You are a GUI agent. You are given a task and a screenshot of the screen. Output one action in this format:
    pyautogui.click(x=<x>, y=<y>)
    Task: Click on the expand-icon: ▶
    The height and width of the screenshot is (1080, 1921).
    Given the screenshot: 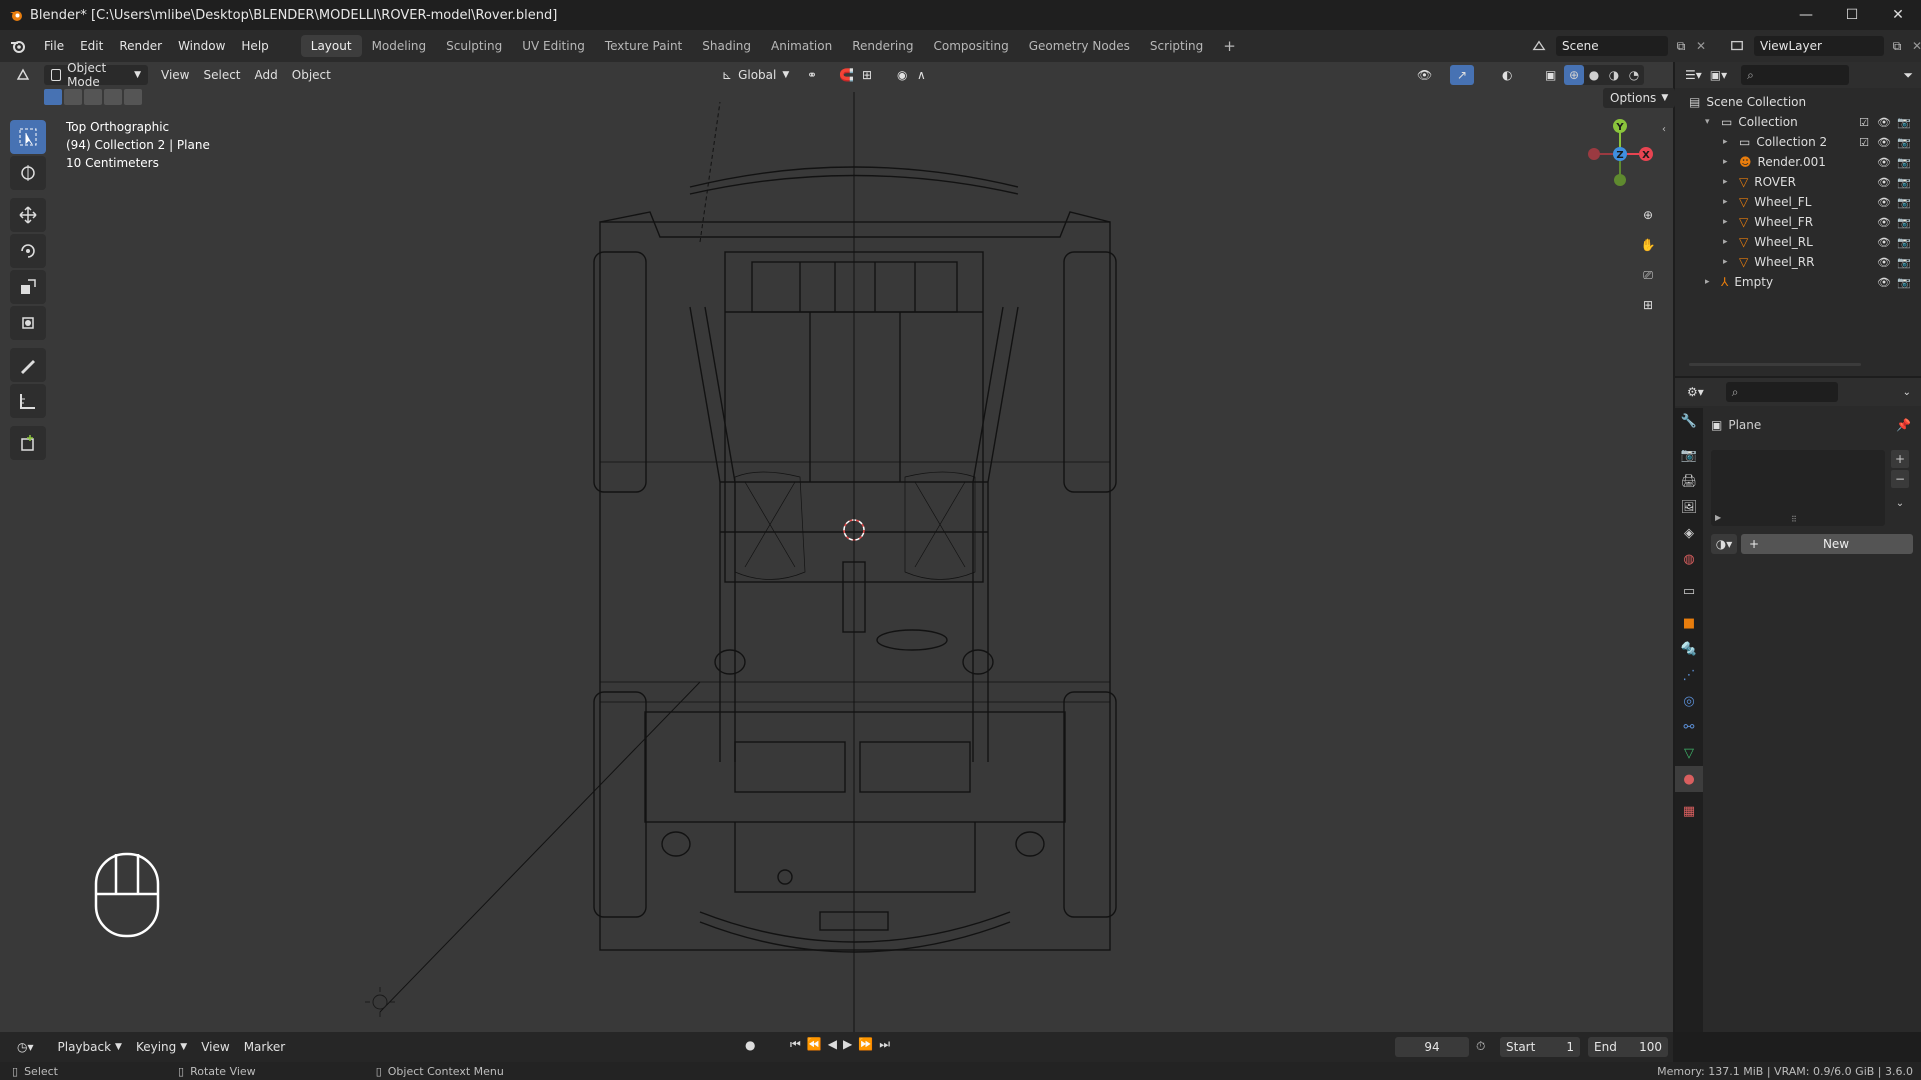 What is the action you would take?
    pyautogui.click(x=1718, y=517)
    